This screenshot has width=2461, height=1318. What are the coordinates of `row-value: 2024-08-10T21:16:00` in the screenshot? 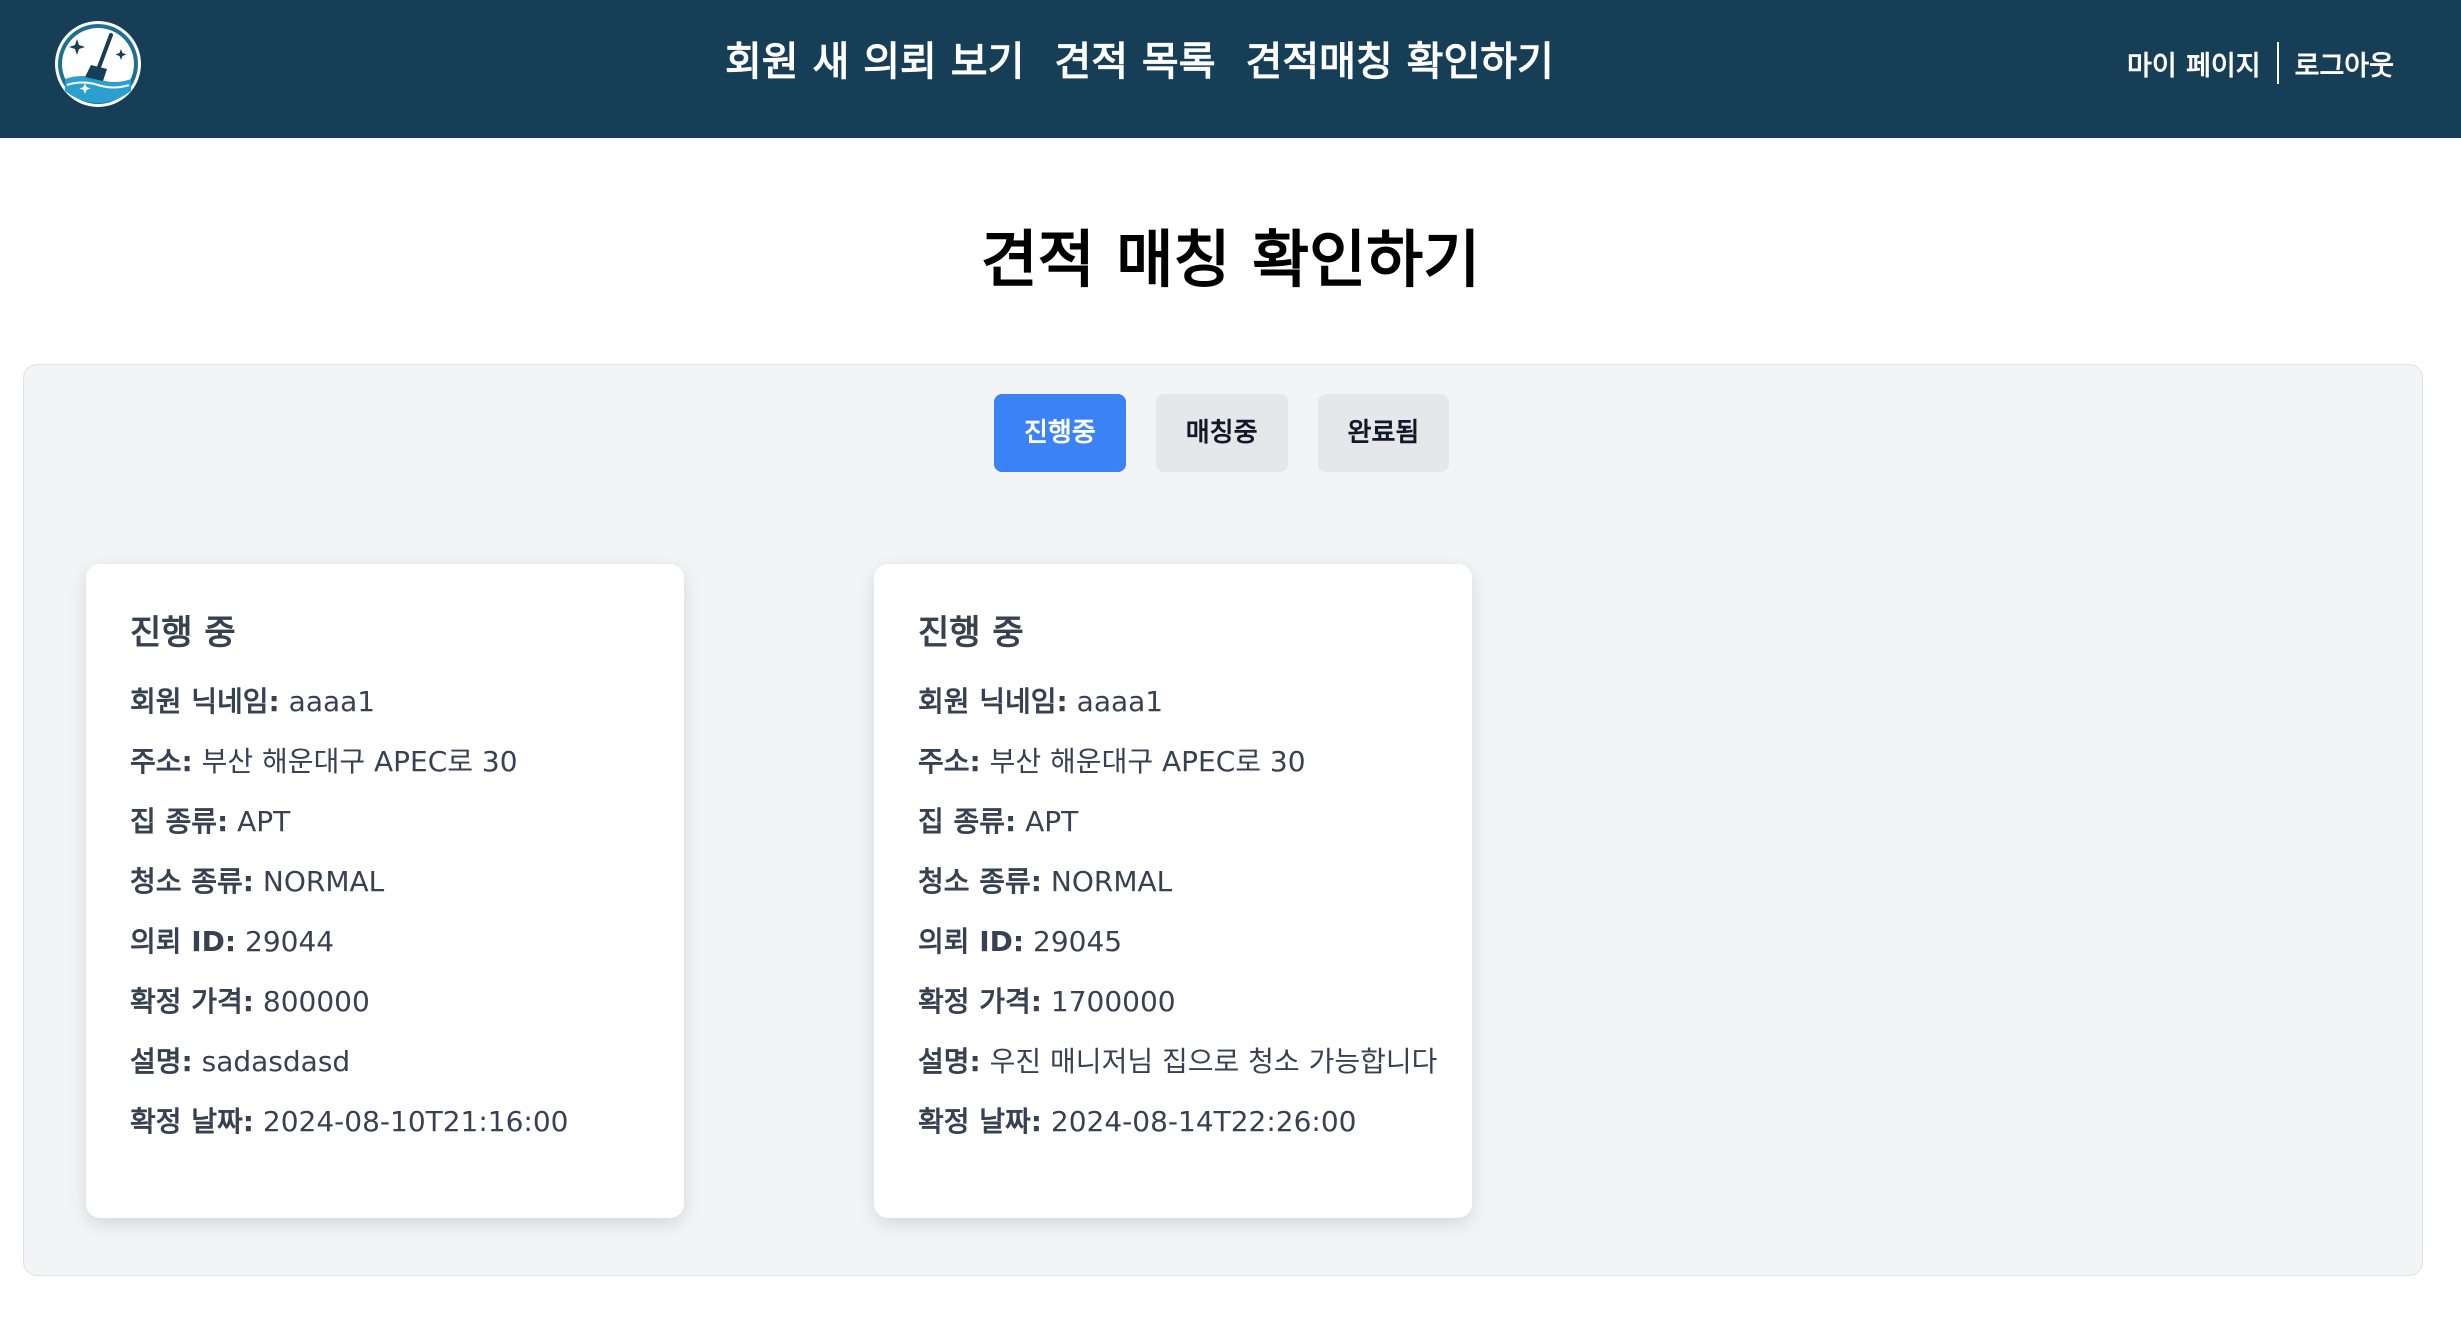 It's located at (415, 1121).